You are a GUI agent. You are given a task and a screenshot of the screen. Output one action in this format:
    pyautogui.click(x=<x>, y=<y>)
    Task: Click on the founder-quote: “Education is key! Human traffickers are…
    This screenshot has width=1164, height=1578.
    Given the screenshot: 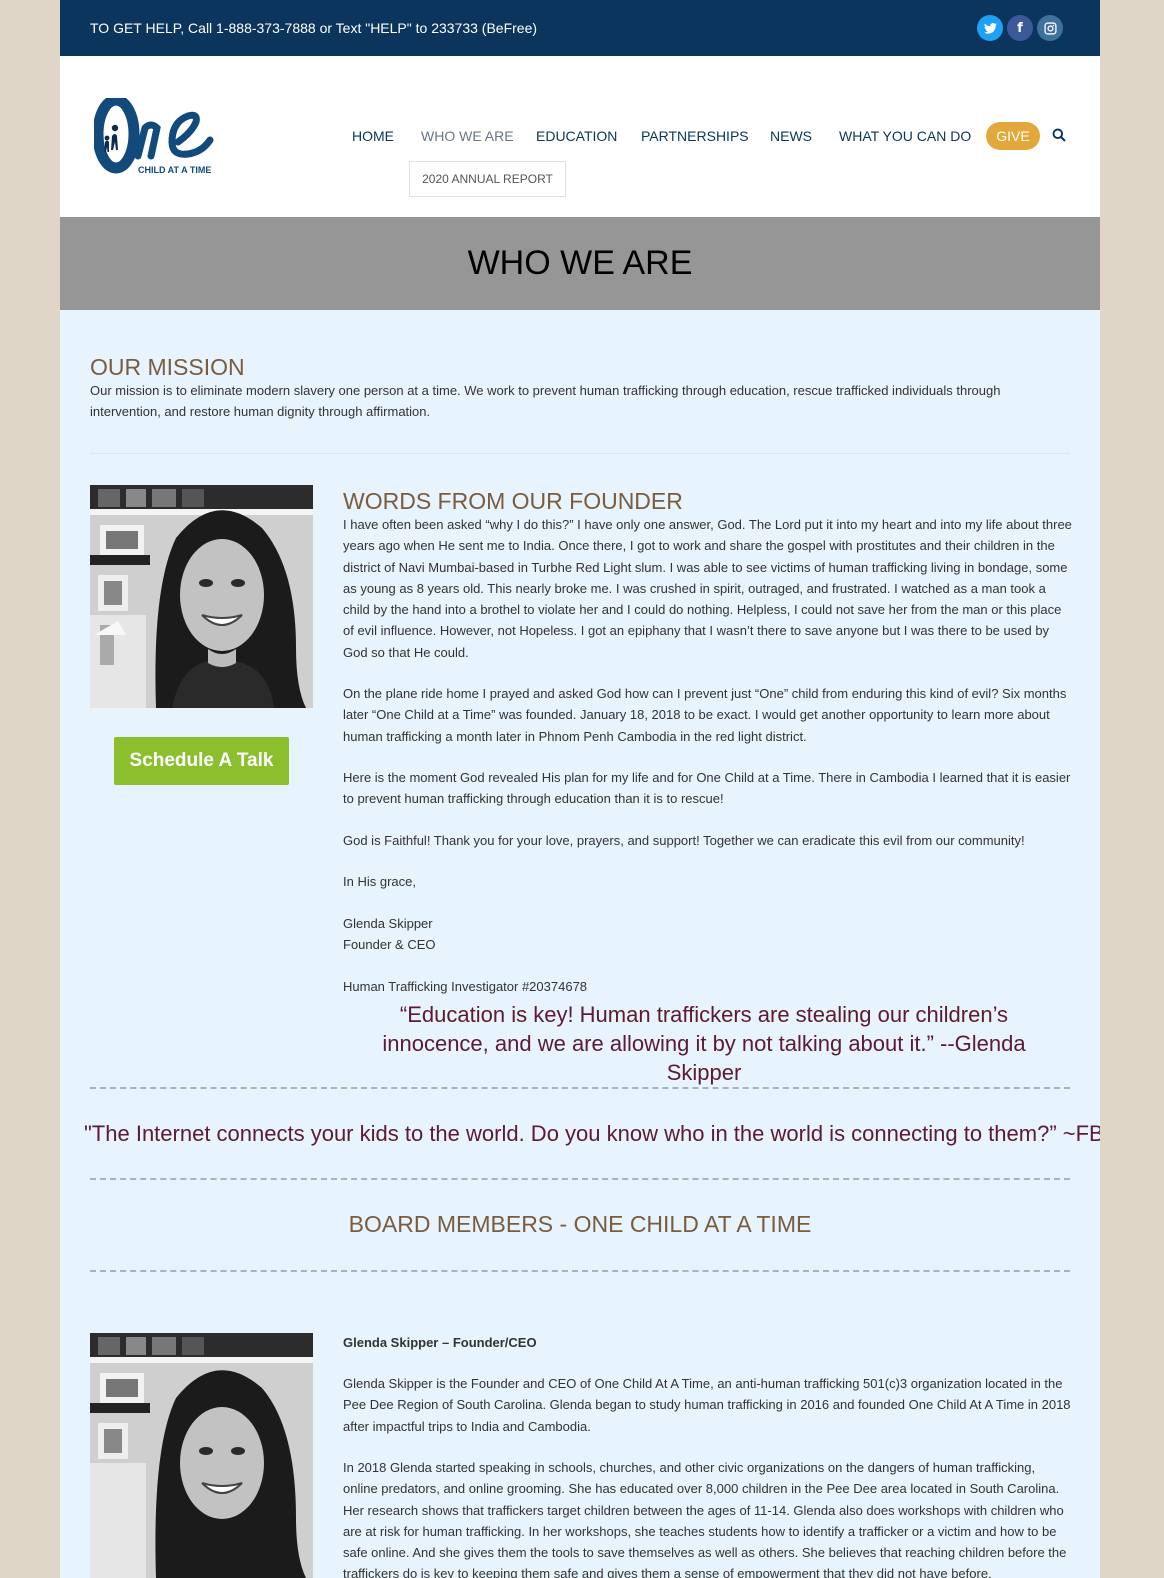 What is the action you would take?
    pyautogui.click(x=704, y=1043)
    